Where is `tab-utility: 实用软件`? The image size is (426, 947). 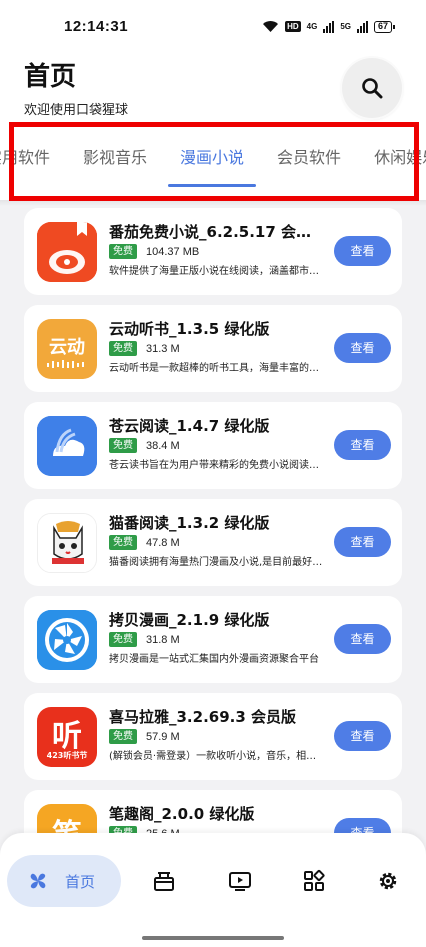
tab-utility: 实用软件 is located at coordinates (25, 158).